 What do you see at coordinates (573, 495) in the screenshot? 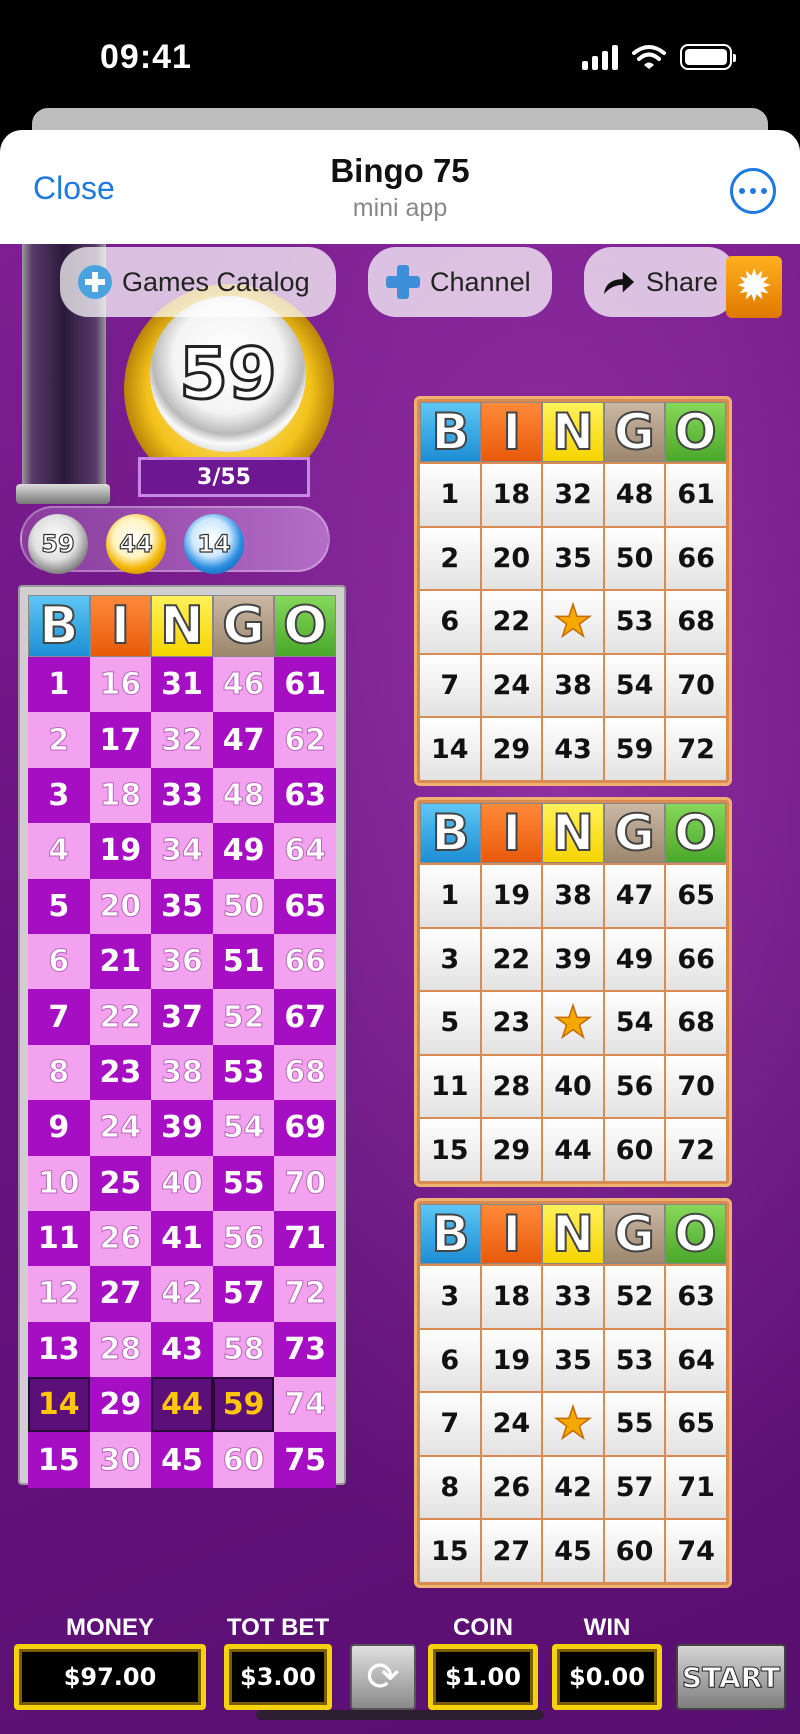
I see `card-cell: 32` at bounding box center [573, 495].